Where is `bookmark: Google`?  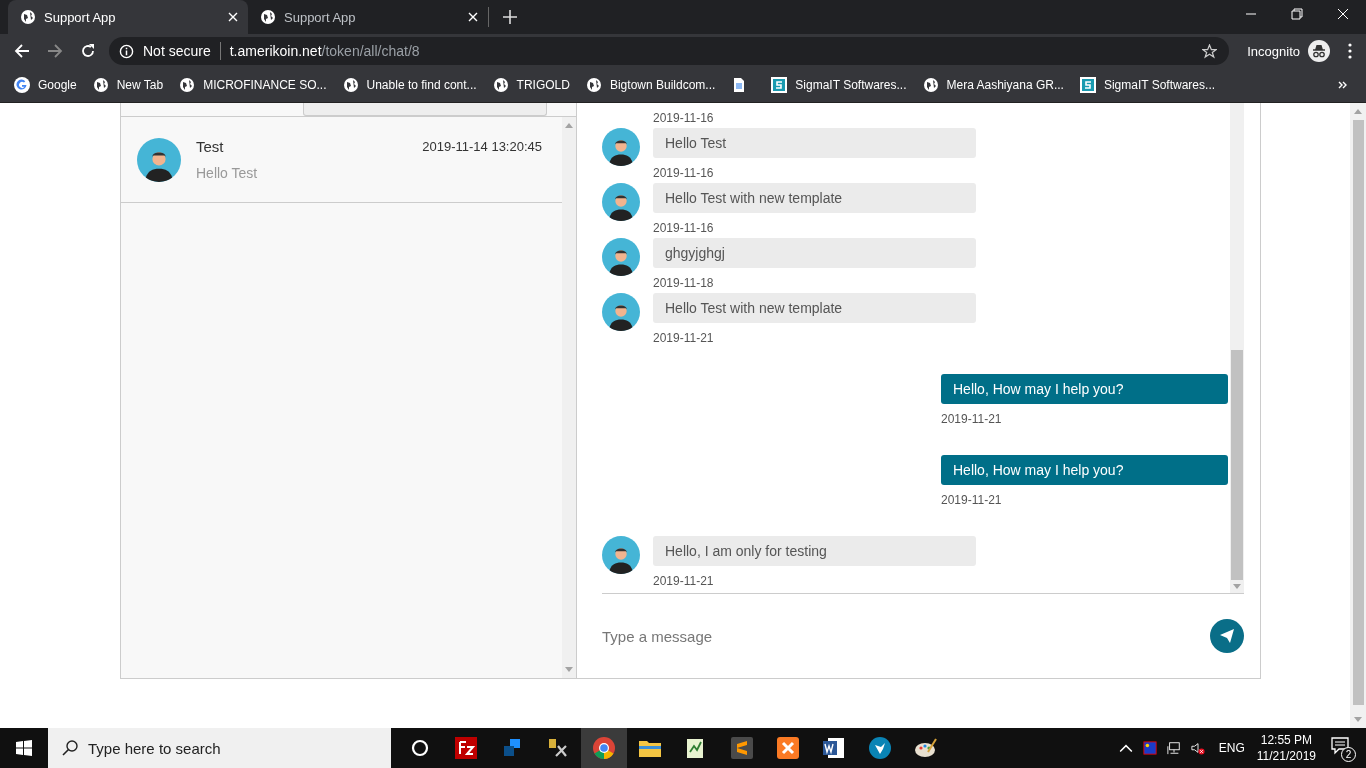 bookmark: Google is located at coordinates (45, 85).